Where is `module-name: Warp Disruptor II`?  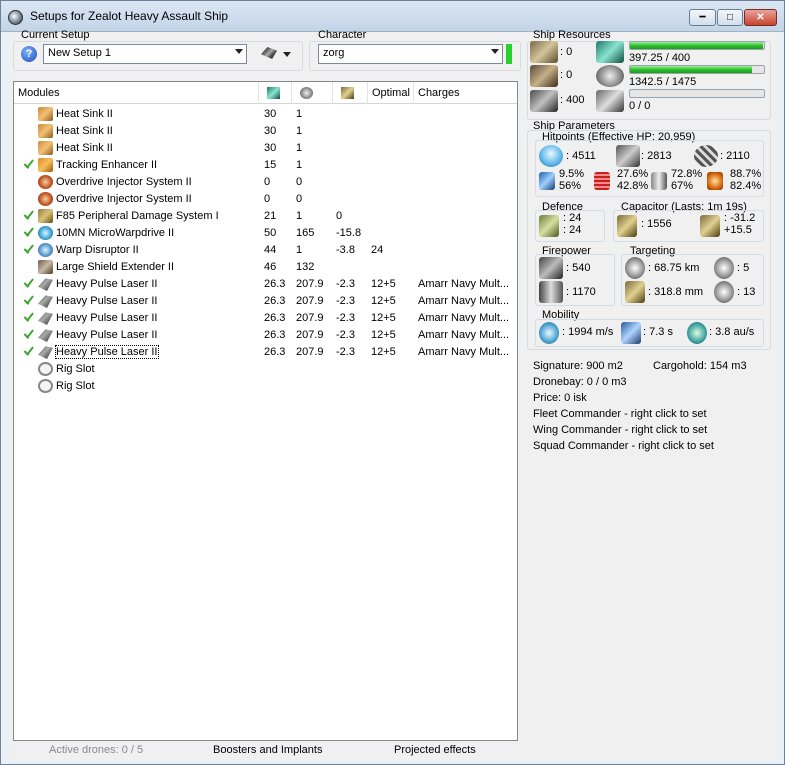
module-name: Warp Disruptor II is located at coordinates (97, 250).